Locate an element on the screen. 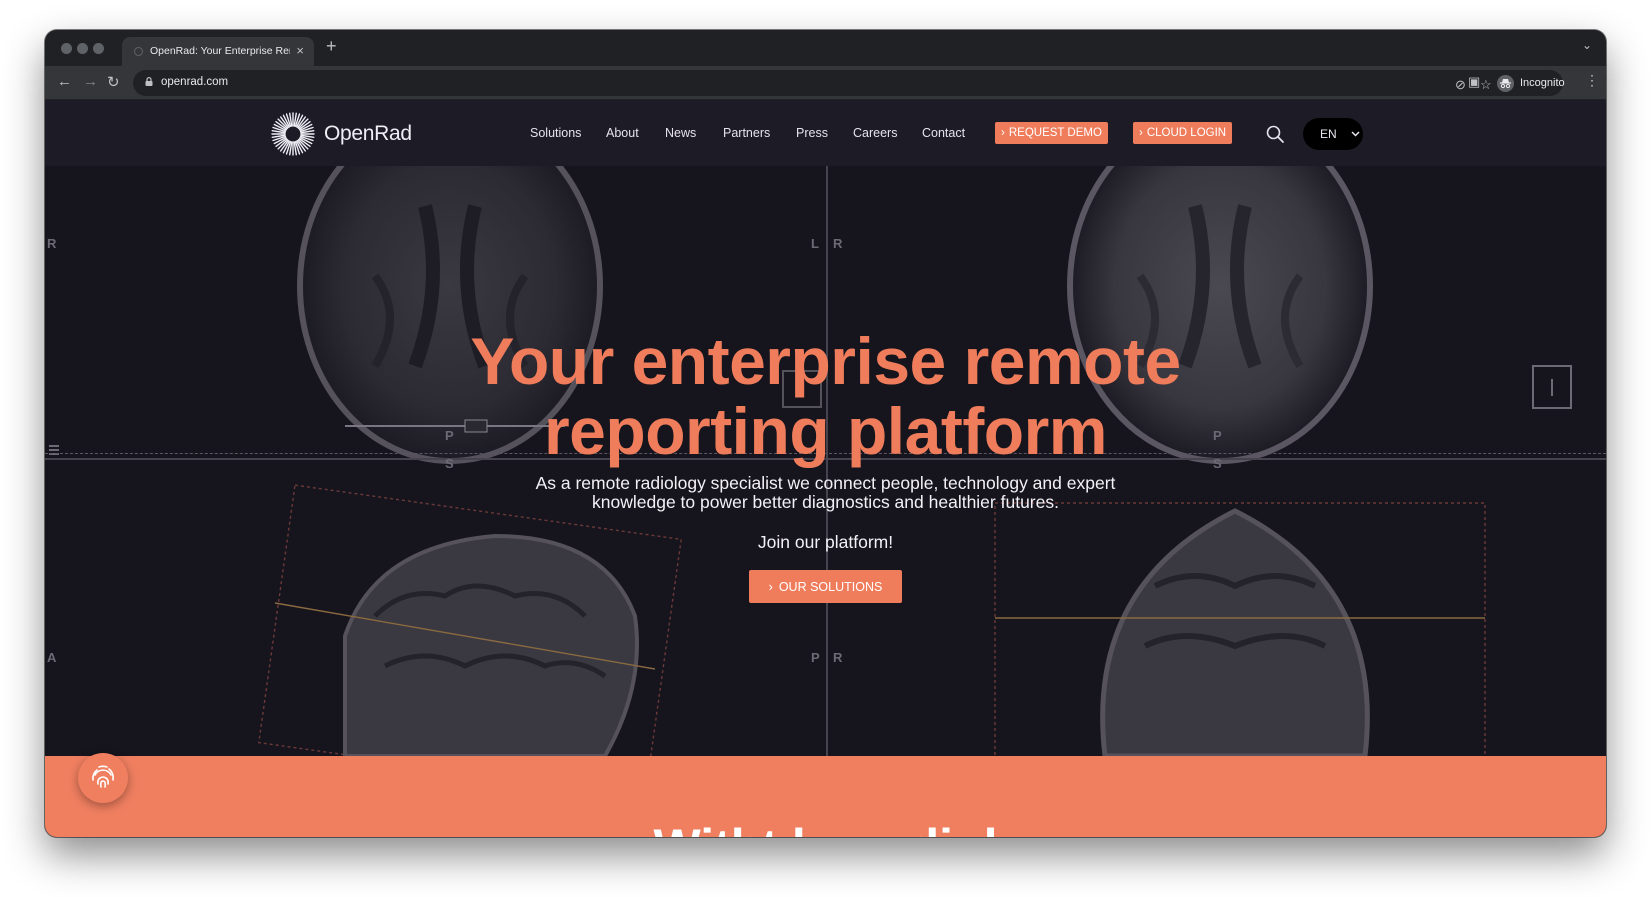 This screenshot has width=1651, height=897. cookie-consent-button is located at coordinates (103, 778).